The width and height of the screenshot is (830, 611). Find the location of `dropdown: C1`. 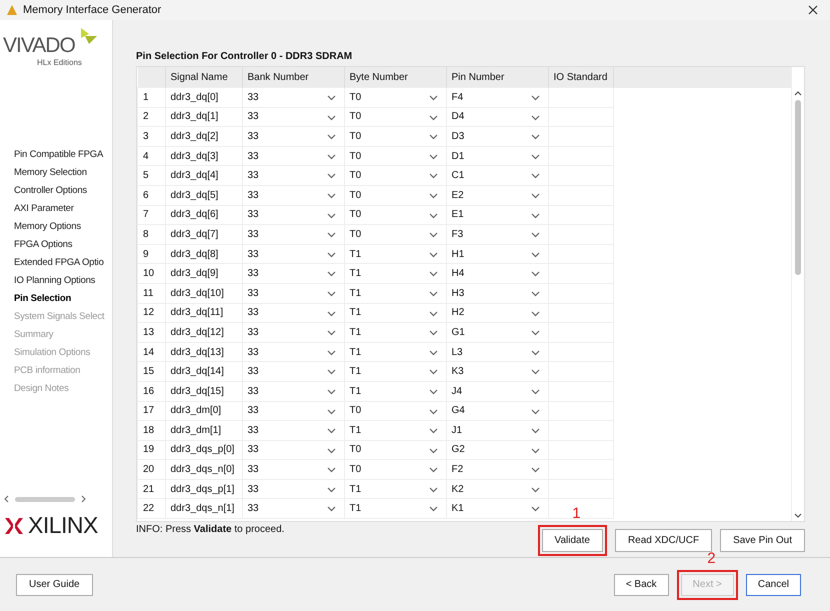

dropdown: C1 is located at coordinates (497, 176).